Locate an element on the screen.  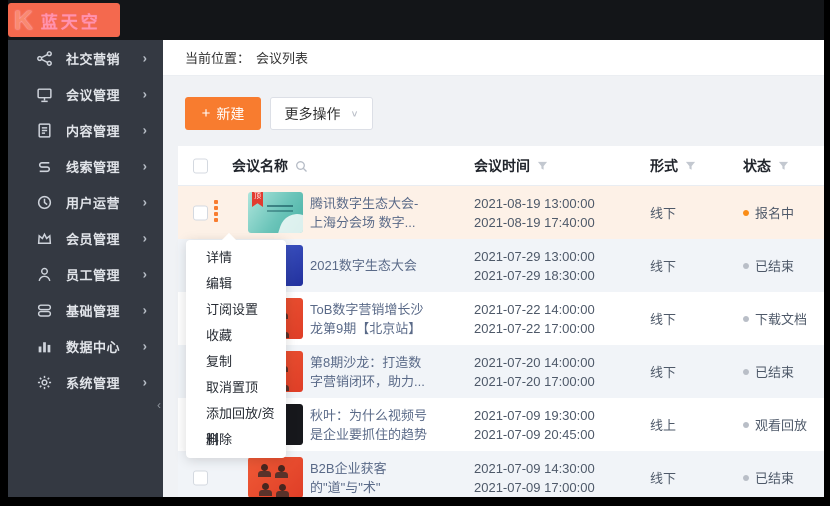
sidebar-item-system-management: 系统管理 › is located at coordinates (85, 382).